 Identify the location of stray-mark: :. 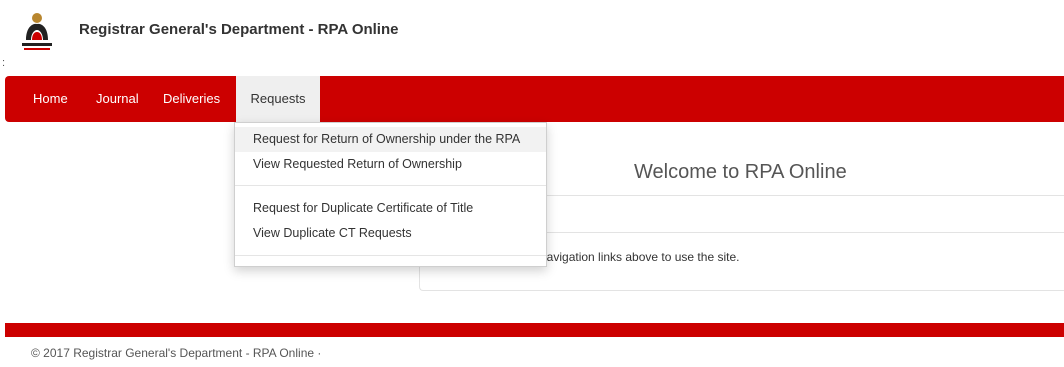
(4, 63).